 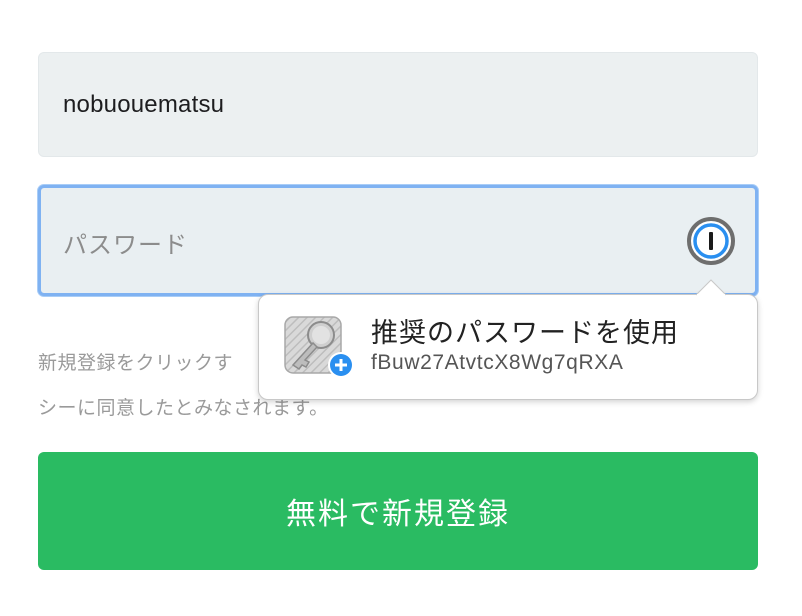 What do you see at coordinates (144, 104) in the screenshot?
I see `username-value: nobuouematsu` at bounding box center [144, 104].